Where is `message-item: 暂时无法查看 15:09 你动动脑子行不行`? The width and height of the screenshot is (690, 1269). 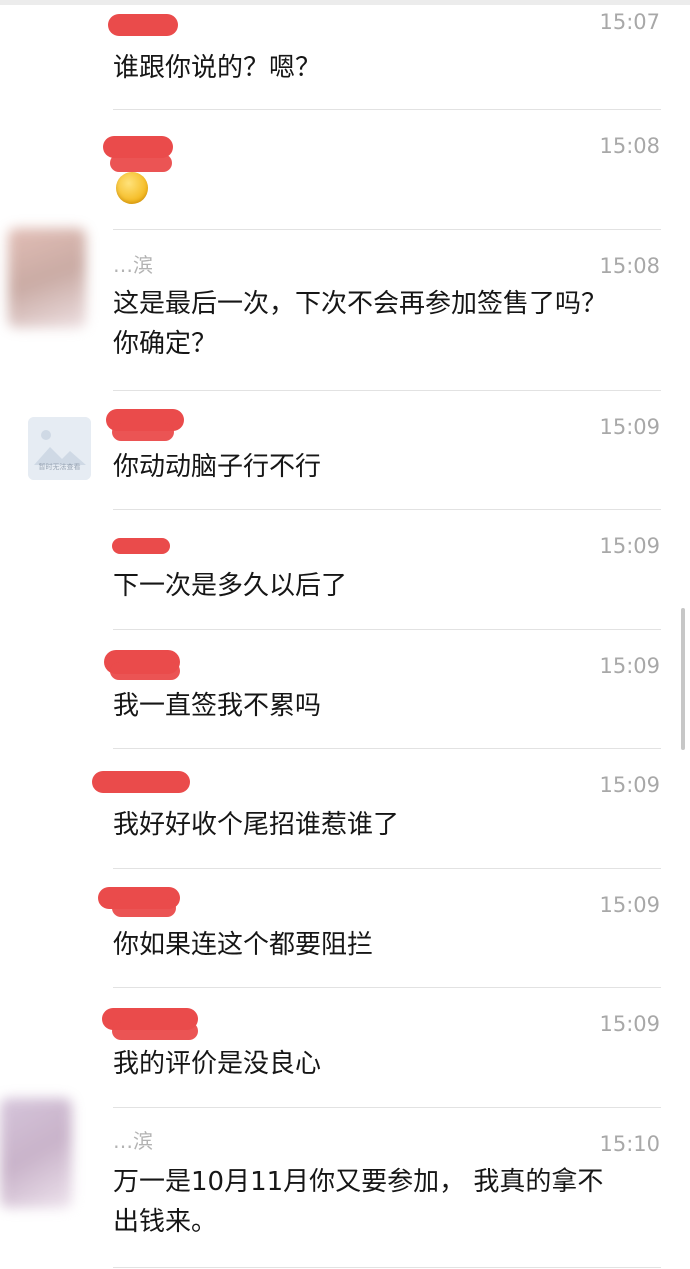
message-item: 暂时无法查看 15:09 你动动脑子行不行 is located at coordinates (345, 450).